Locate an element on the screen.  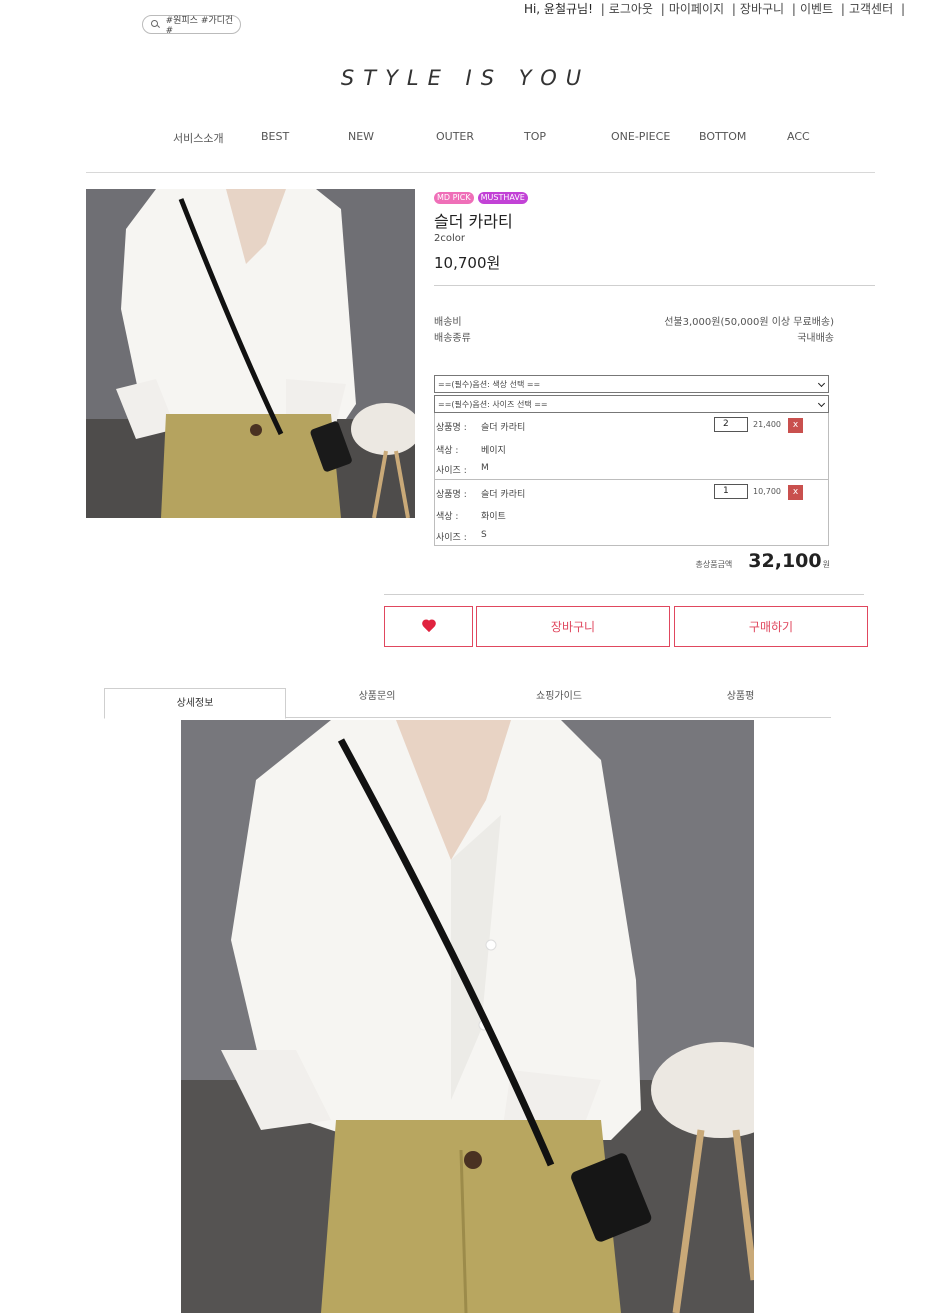
shipping-fee-value: 선불3,000원(50,000원 이상 무료배송) is located at coordinates (749, 322).